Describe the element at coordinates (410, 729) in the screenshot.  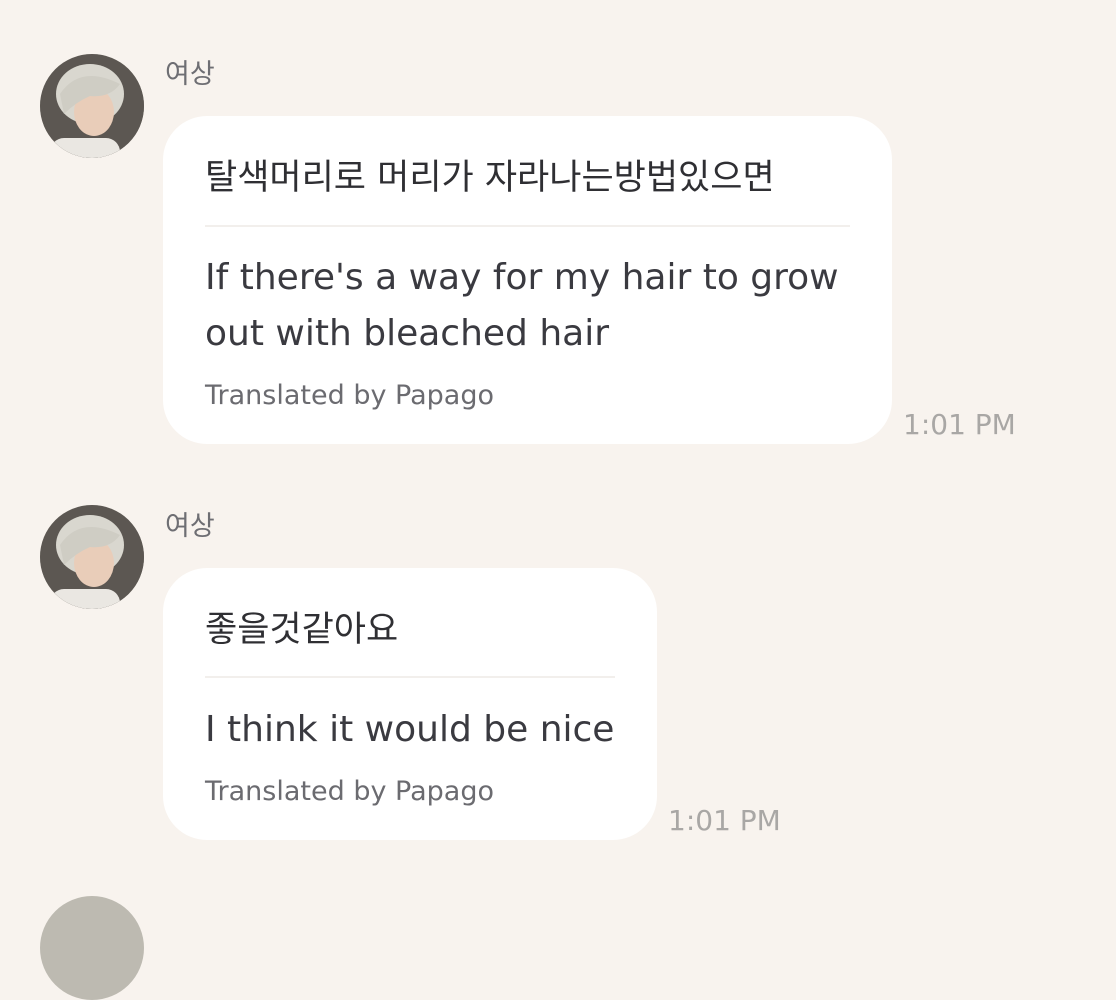
I see `translated-text: I think it would be nice` at that location.